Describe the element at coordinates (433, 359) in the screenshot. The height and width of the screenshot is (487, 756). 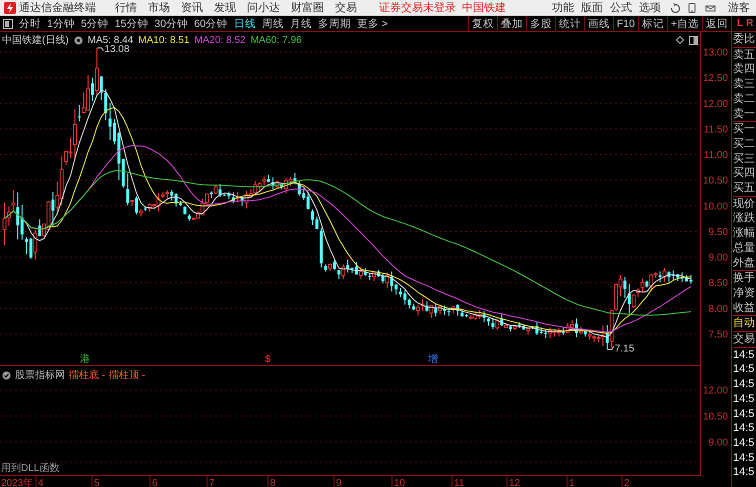
I see `signal-marker: 增` at that location.